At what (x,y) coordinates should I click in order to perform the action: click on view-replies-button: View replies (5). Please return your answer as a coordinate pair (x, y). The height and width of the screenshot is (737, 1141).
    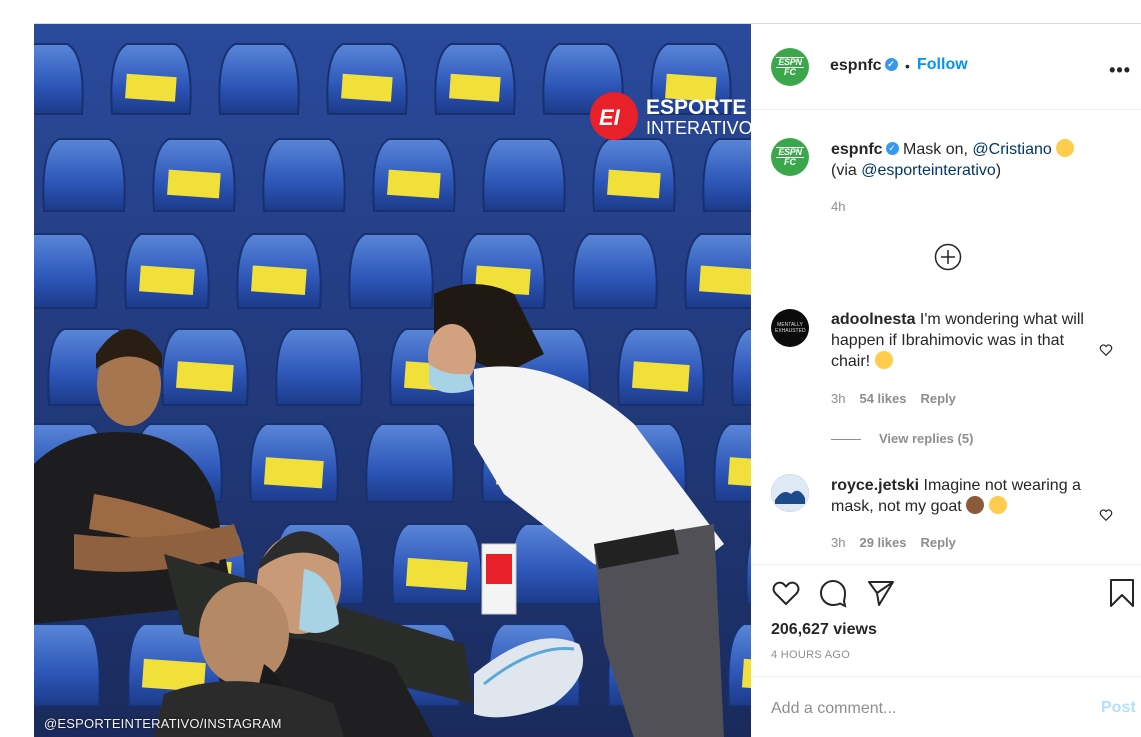
    Looking at the image, I should click on (902, 438).